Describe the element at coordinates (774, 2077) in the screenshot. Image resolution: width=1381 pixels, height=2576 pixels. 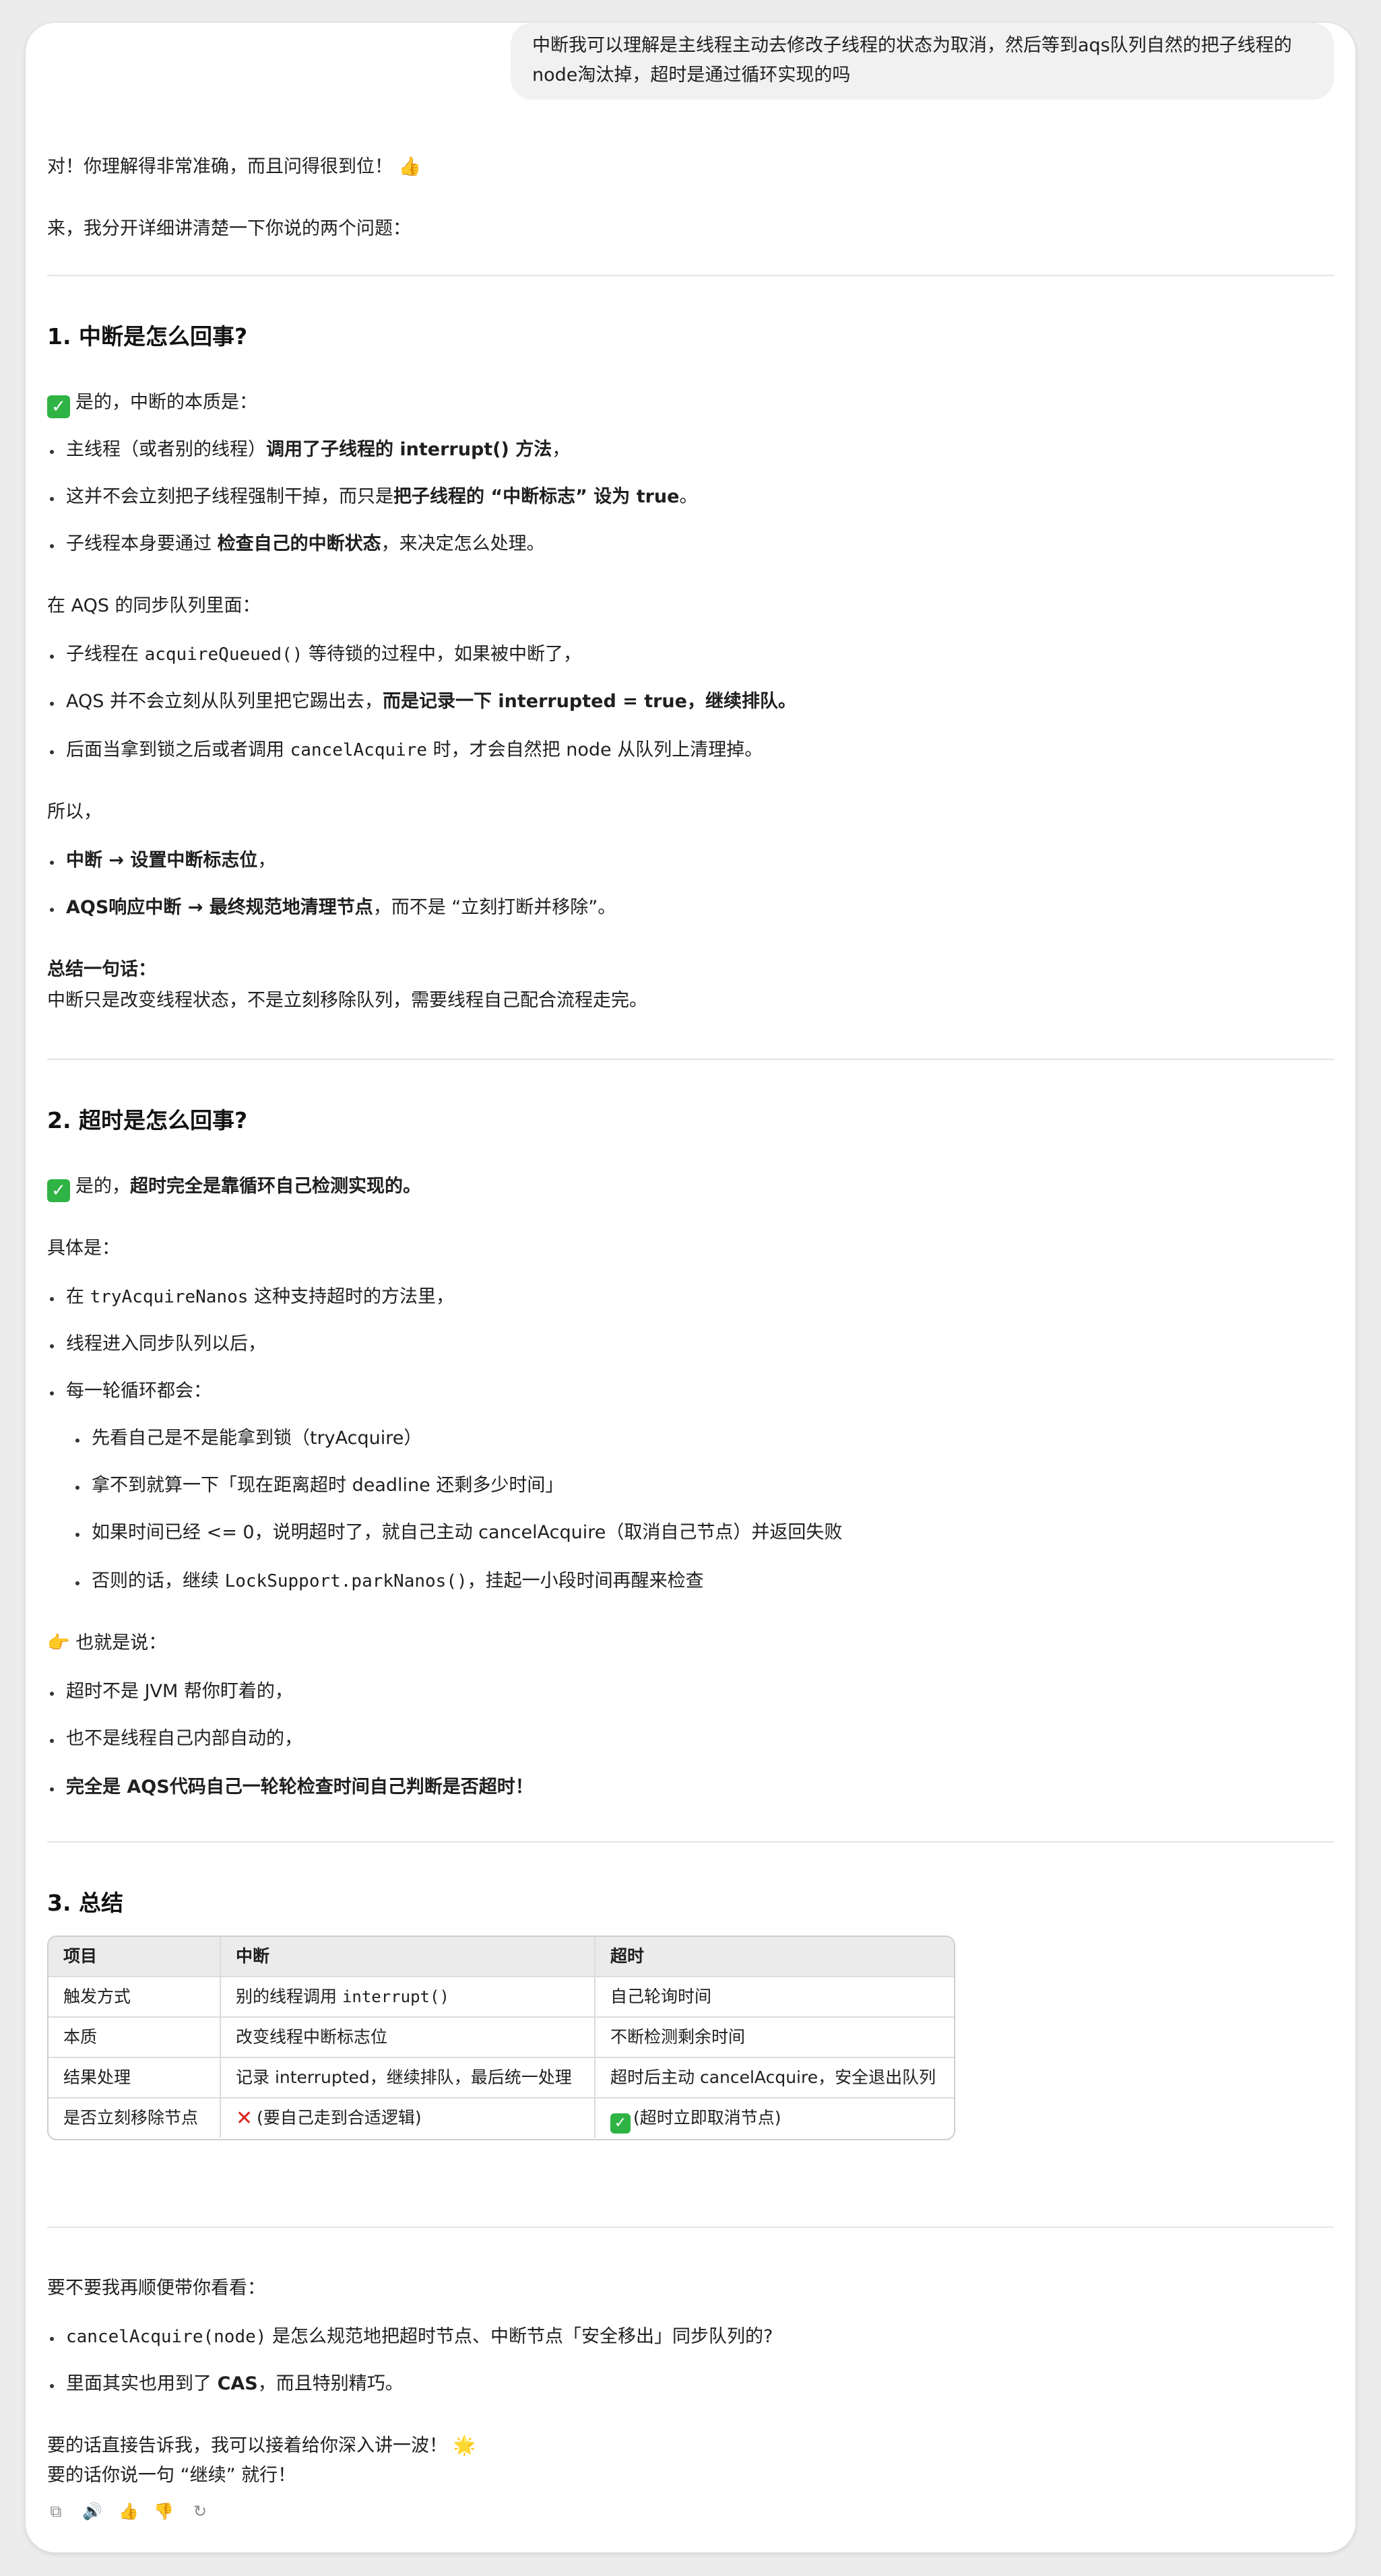
I see `table-cell: 超时后主动 cancelAcquire，安全退出队列` at that location.